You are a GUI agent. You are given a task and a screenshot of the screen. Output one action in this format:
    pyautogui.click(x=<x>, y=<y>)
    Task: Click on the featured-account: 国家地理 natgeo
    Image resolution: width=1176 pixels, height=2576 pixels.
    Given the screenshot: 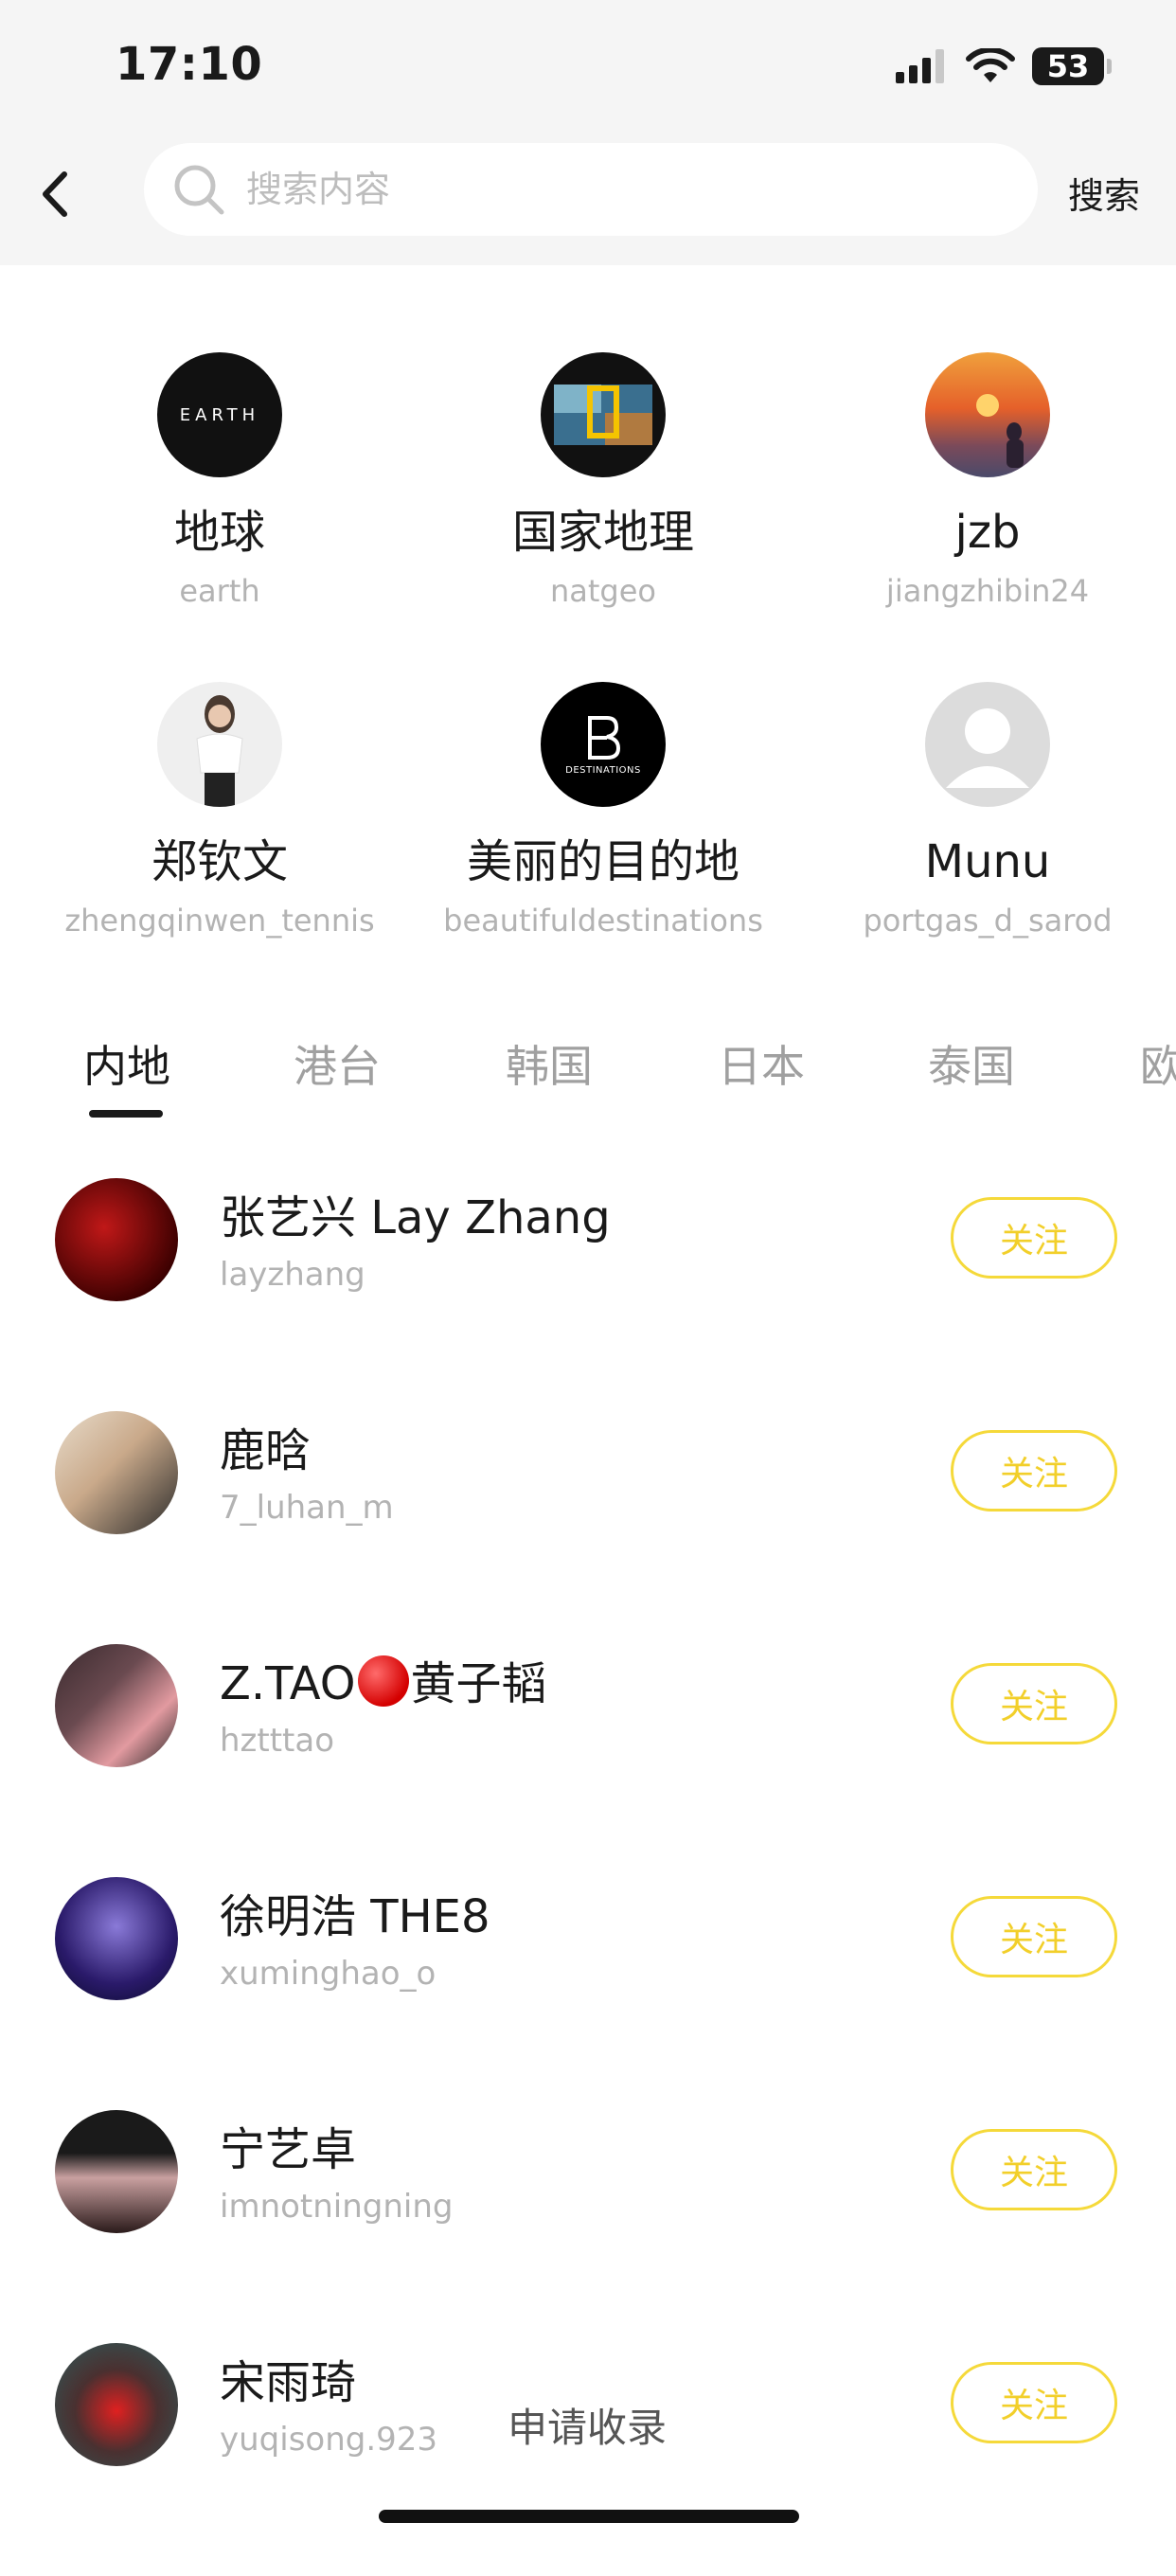 What is the action you would take?
    pyautogui.click(x=603, y=481)
    